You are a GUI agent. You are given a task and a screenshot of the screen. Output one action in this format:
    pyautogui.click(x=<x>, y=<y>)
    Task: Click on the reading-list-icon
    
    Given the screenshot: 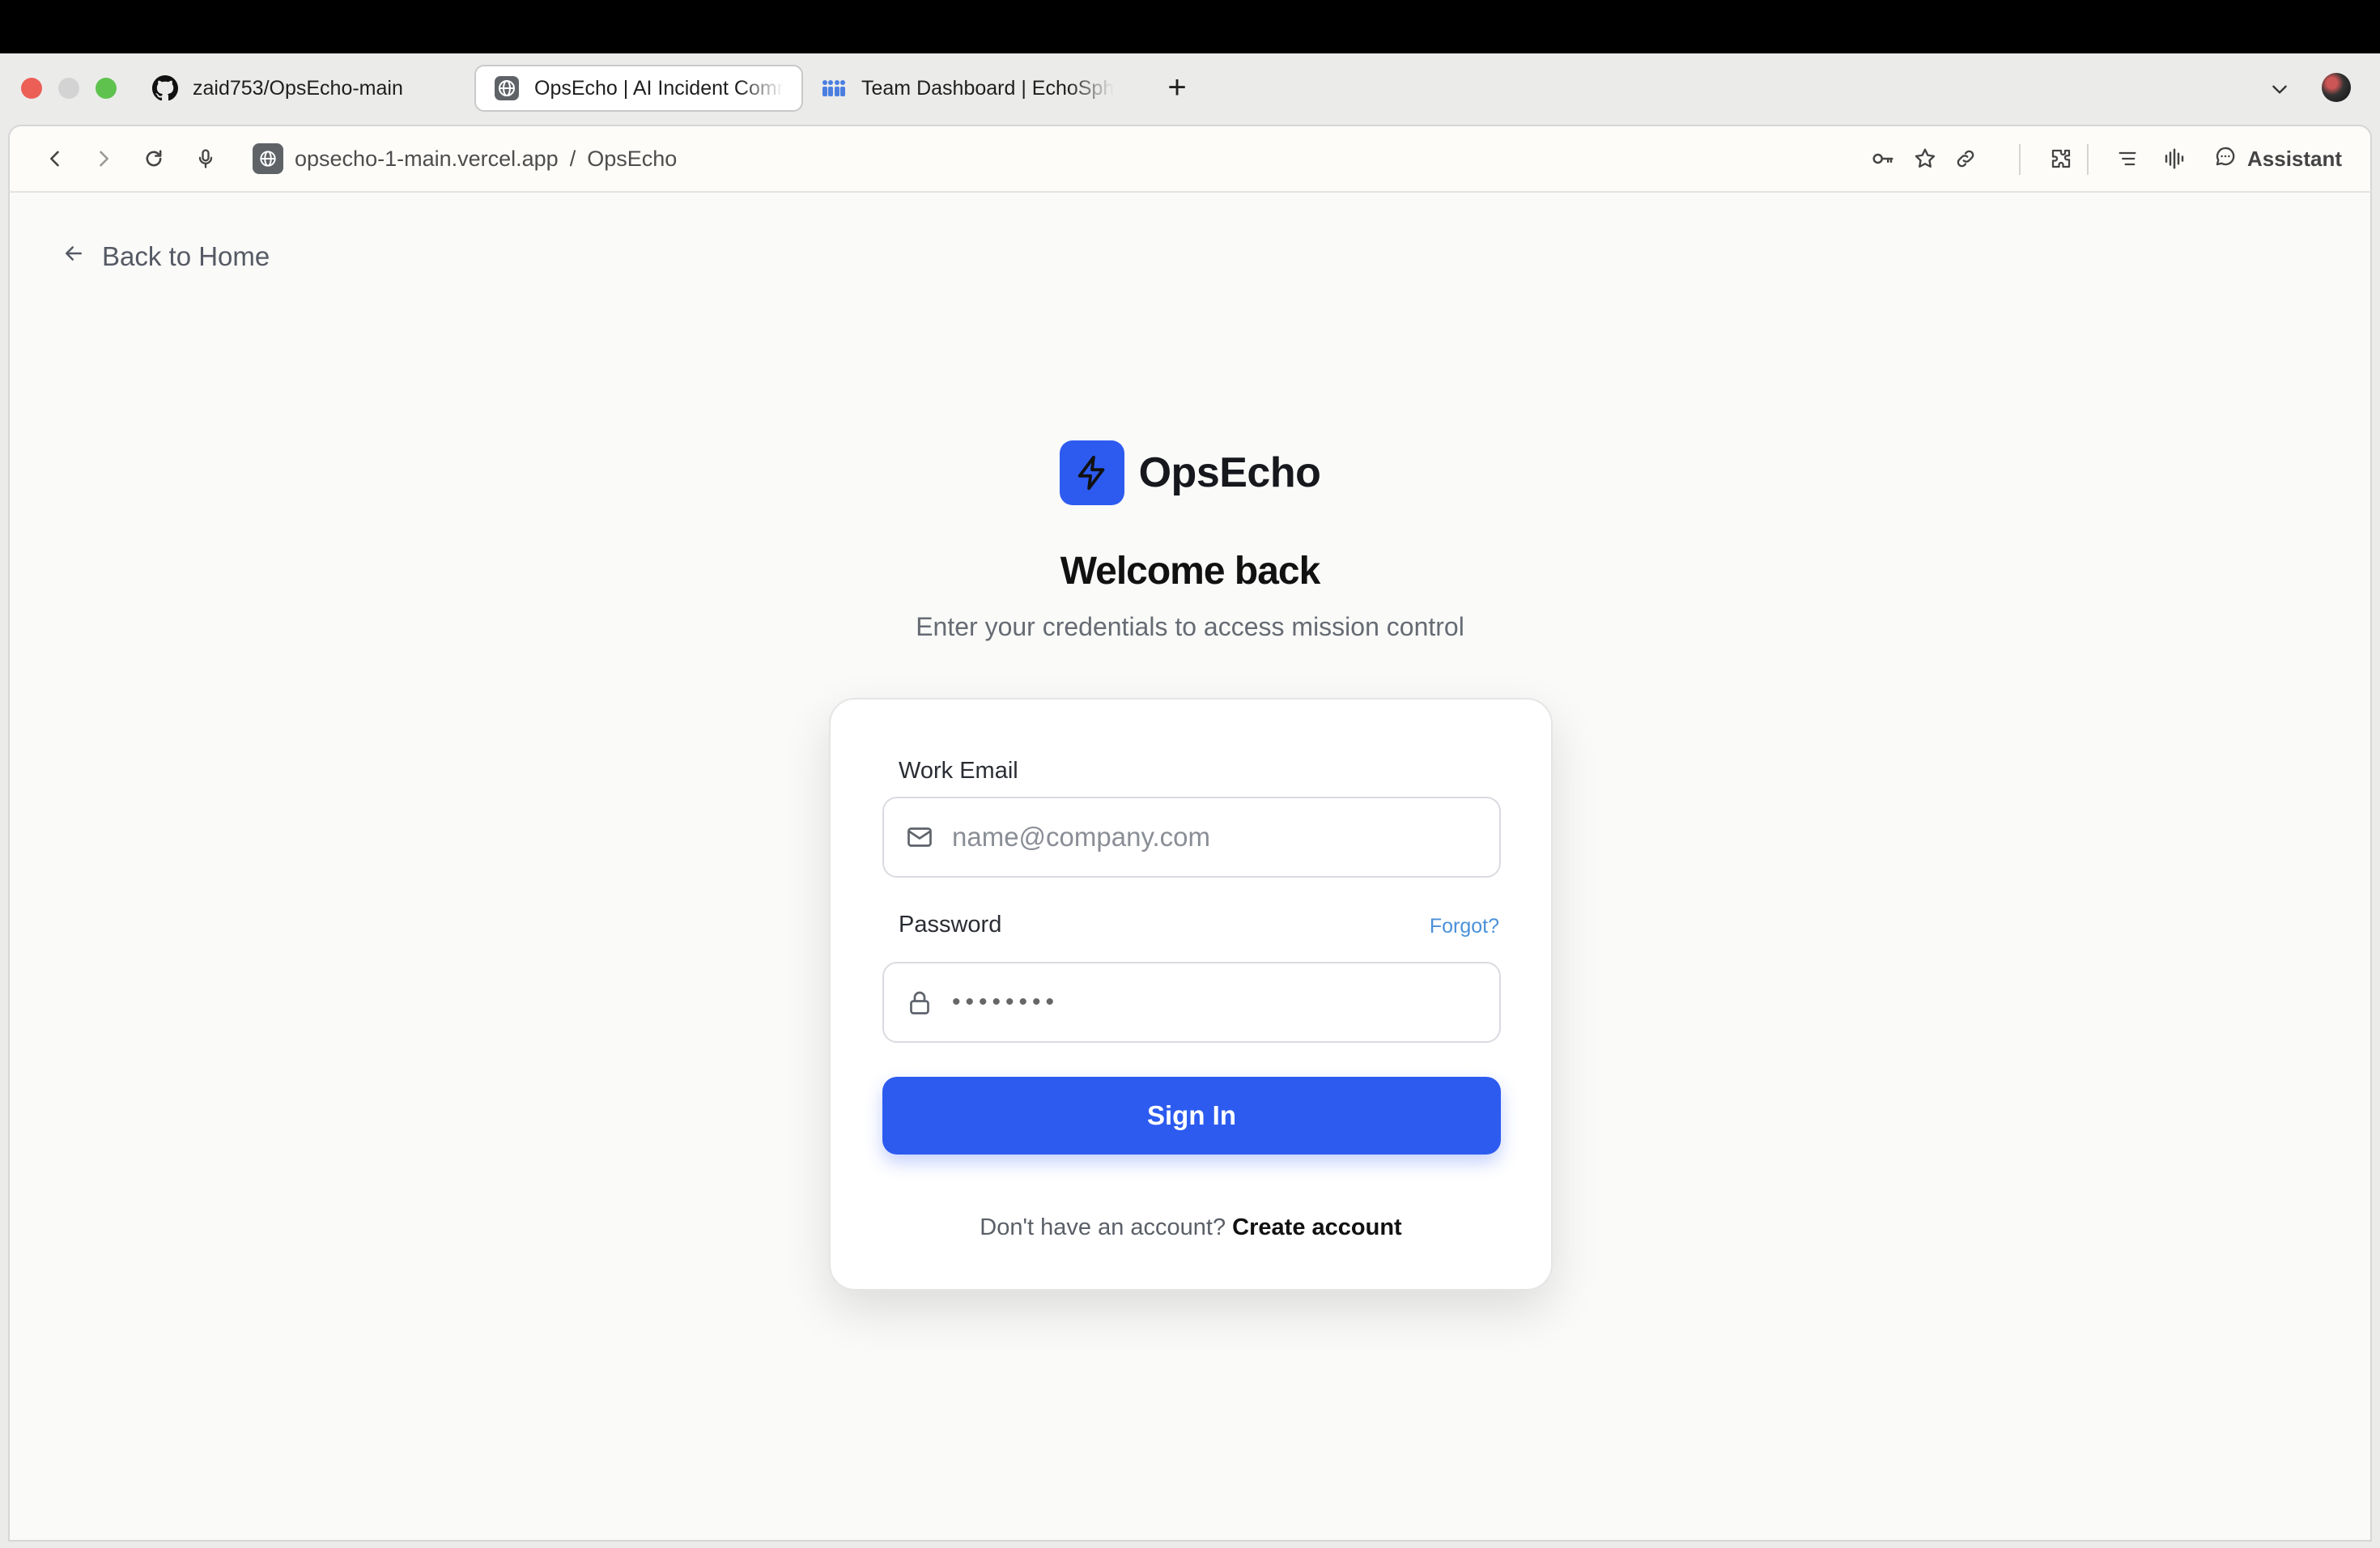 What is the action you would take?
    pyautogui.click(x=2127, y=158)
    